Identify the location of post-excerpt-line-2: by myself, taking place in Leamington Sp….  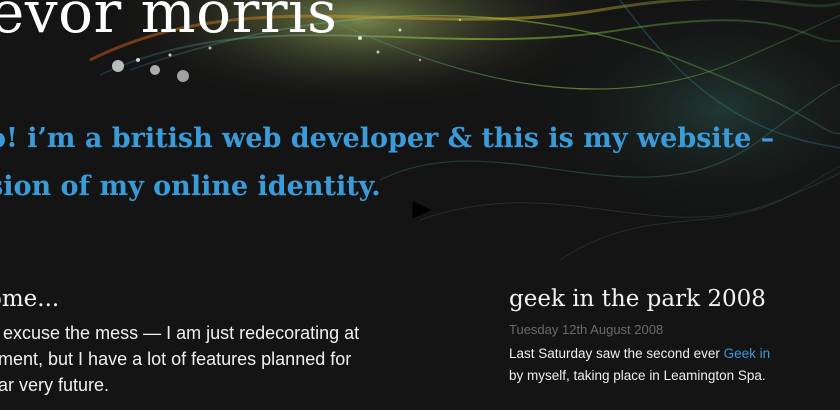
(637, 375).